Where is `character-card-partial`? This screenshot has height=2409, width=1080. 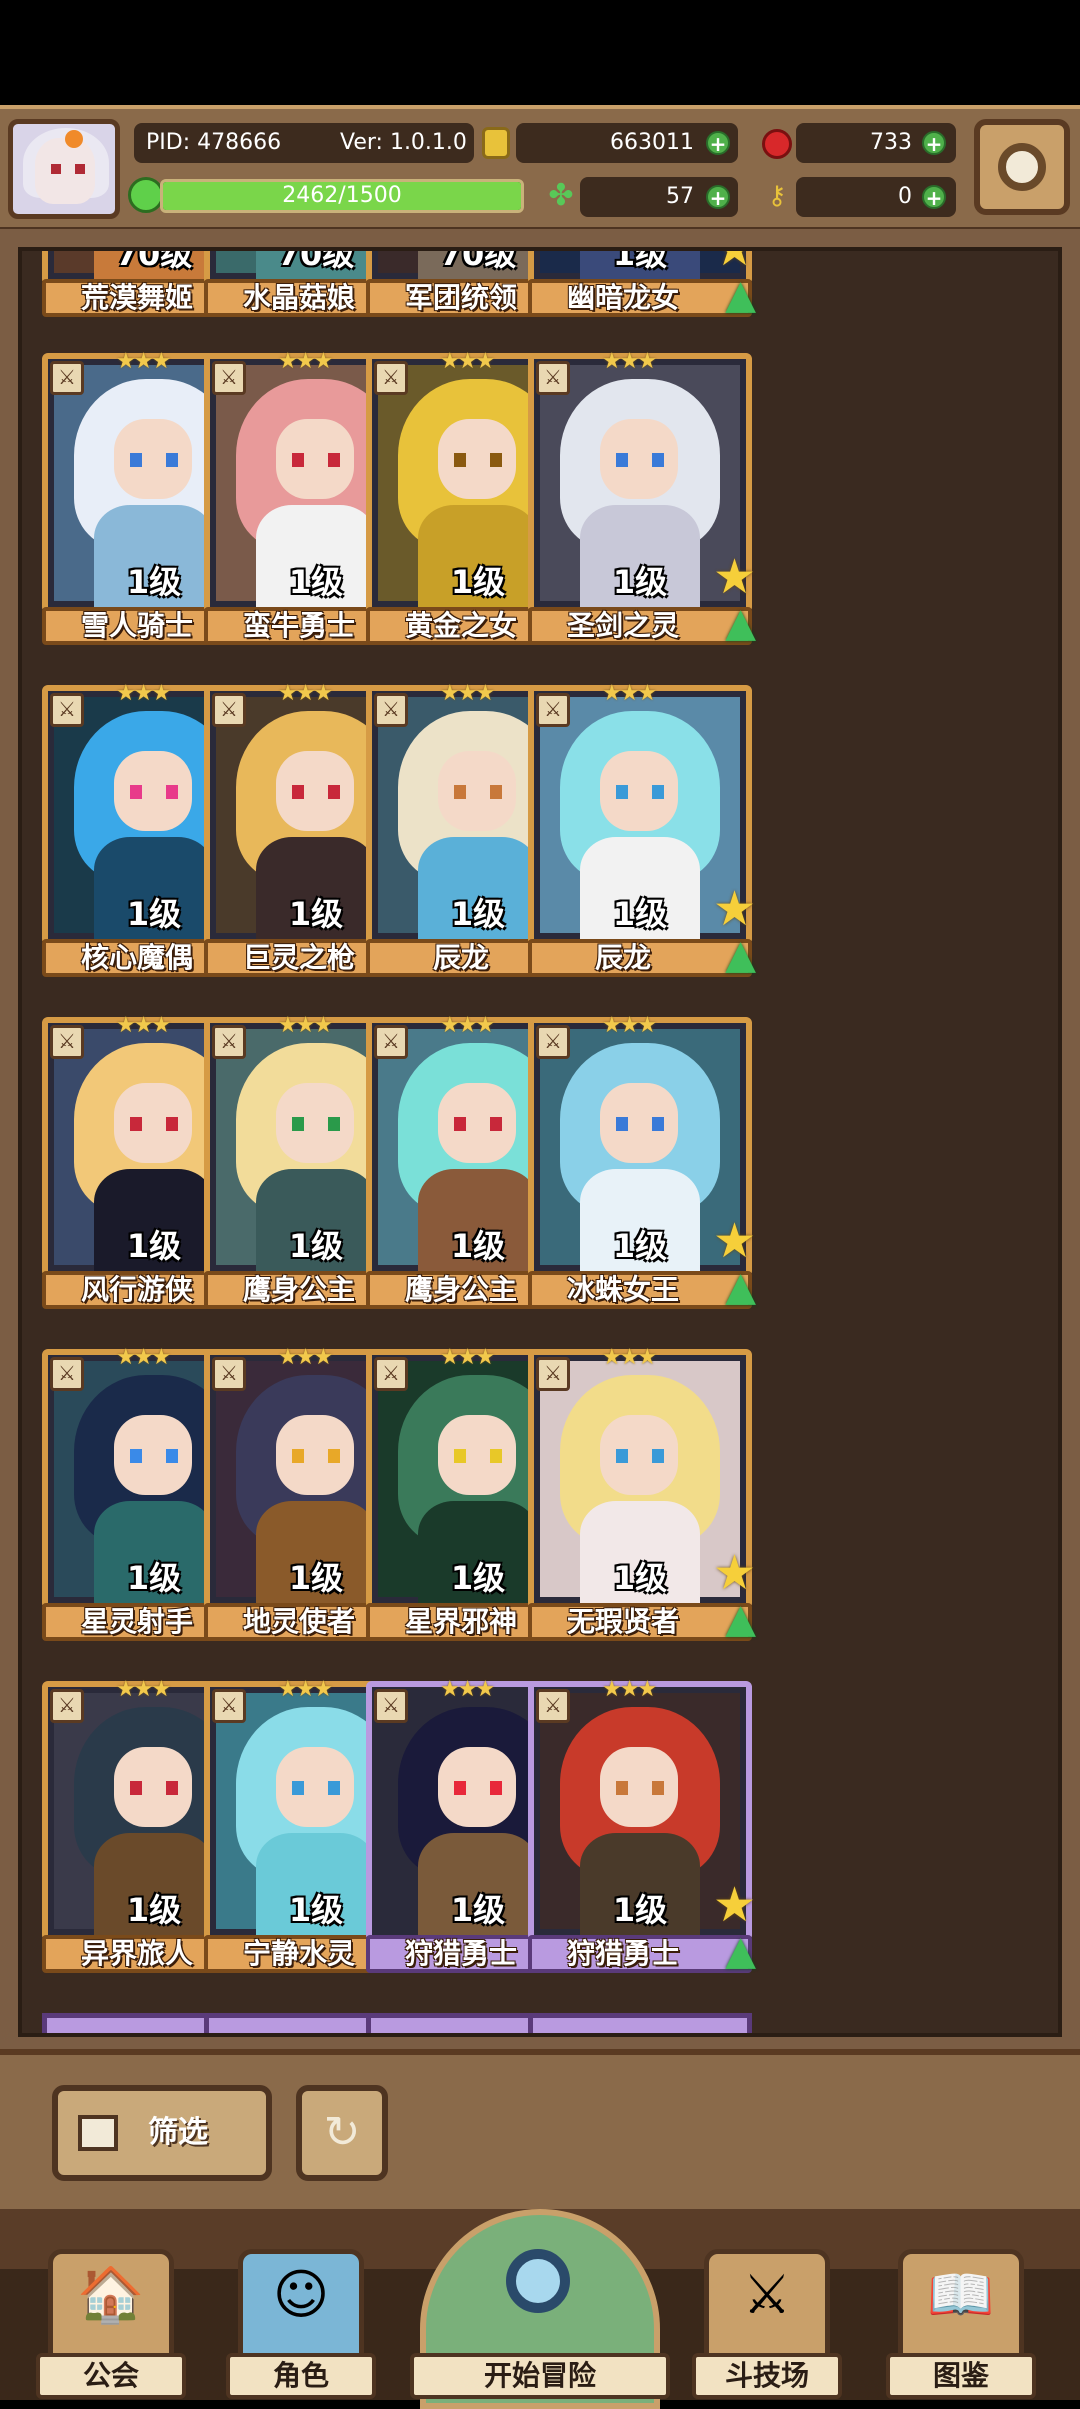
character-card-partial is located at coordinates (640, 2023).